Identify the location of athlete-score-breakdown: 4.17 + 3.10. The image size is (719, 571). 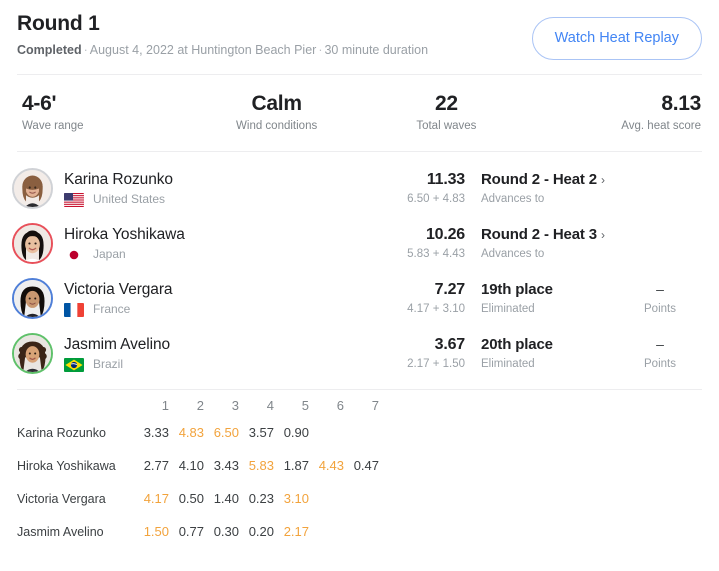
(436, 309).